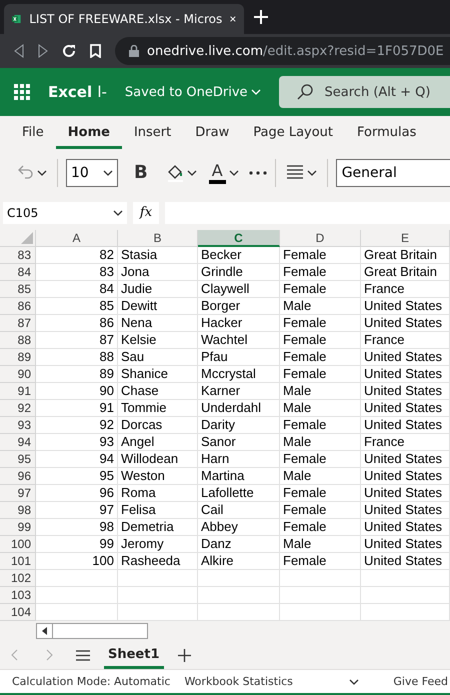  I want to click on row-header: 90, so click(18, 374).